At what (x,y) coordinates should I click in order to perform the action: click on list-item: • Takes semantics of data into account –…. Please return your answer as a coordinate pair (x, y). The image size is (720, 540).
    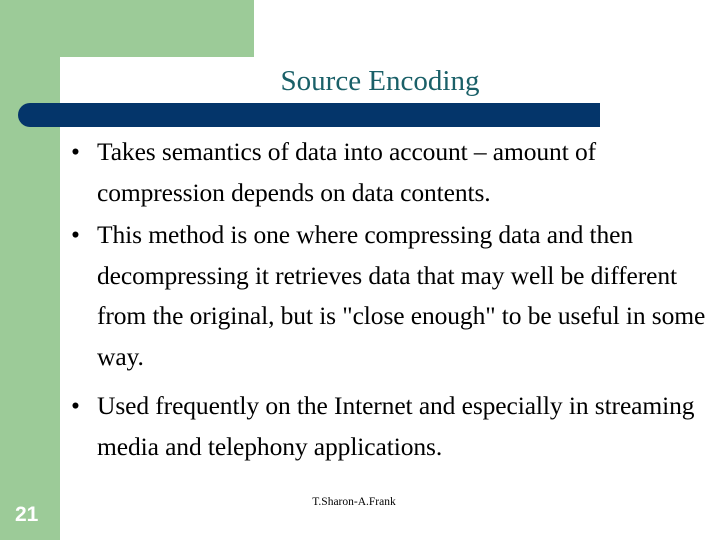
    Looking at the image, I should click on (387, 172).